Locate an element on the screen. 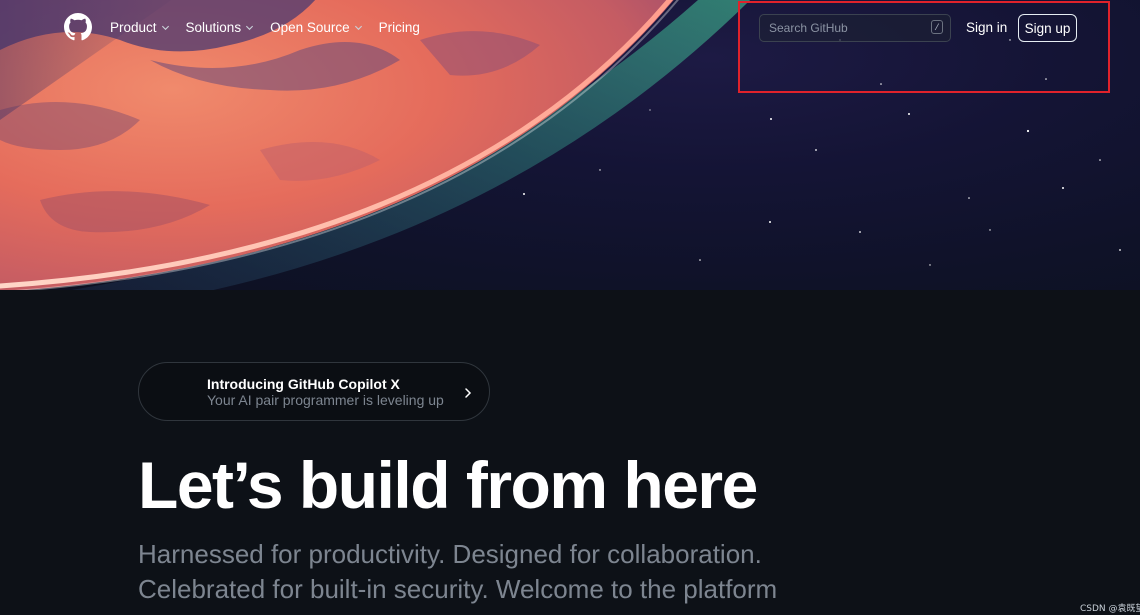  primary-nav: Product Solutions Open Source Pricing is located at coordinates (273, 27).